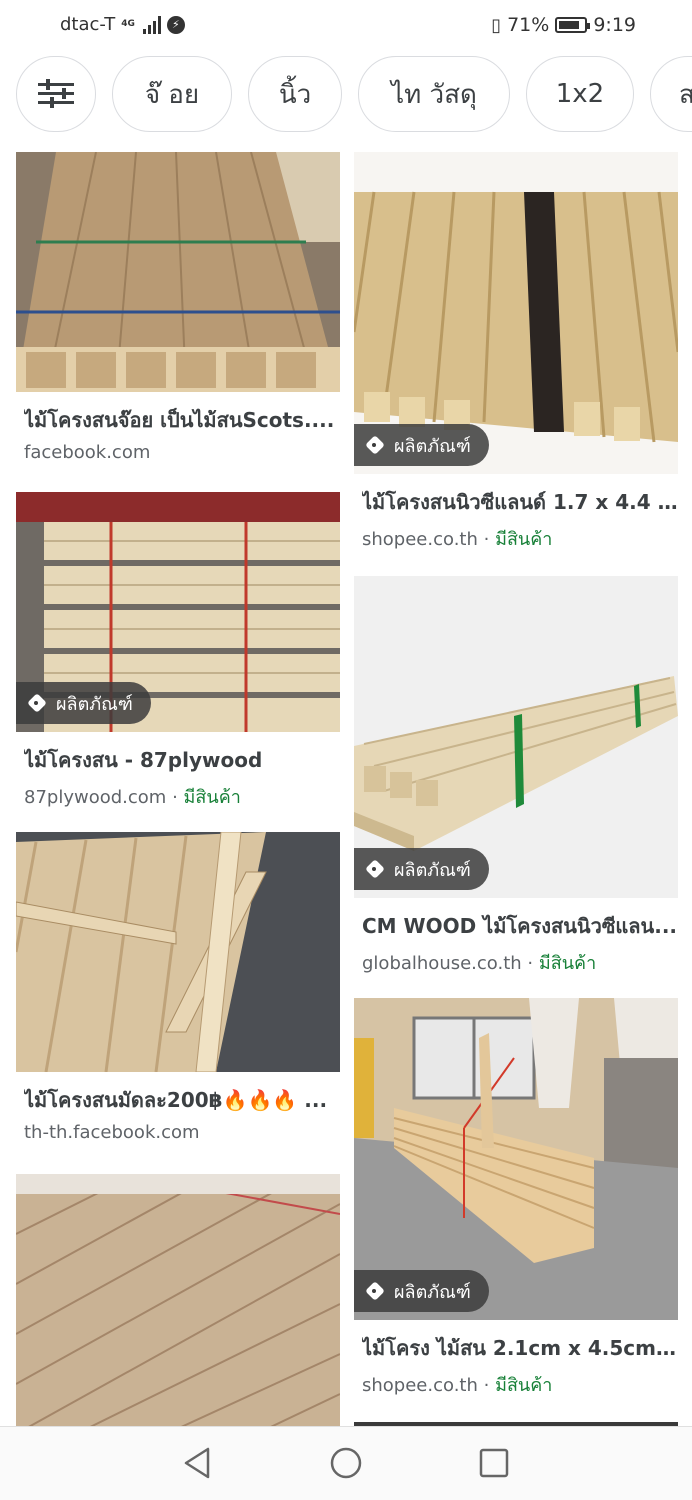 The height and width of the screenshot is (1500, 692). What do you see at coordinates (528, 25) in the screenshot?
I see `battery-percent: 71%` at bounding box center [528, 25].